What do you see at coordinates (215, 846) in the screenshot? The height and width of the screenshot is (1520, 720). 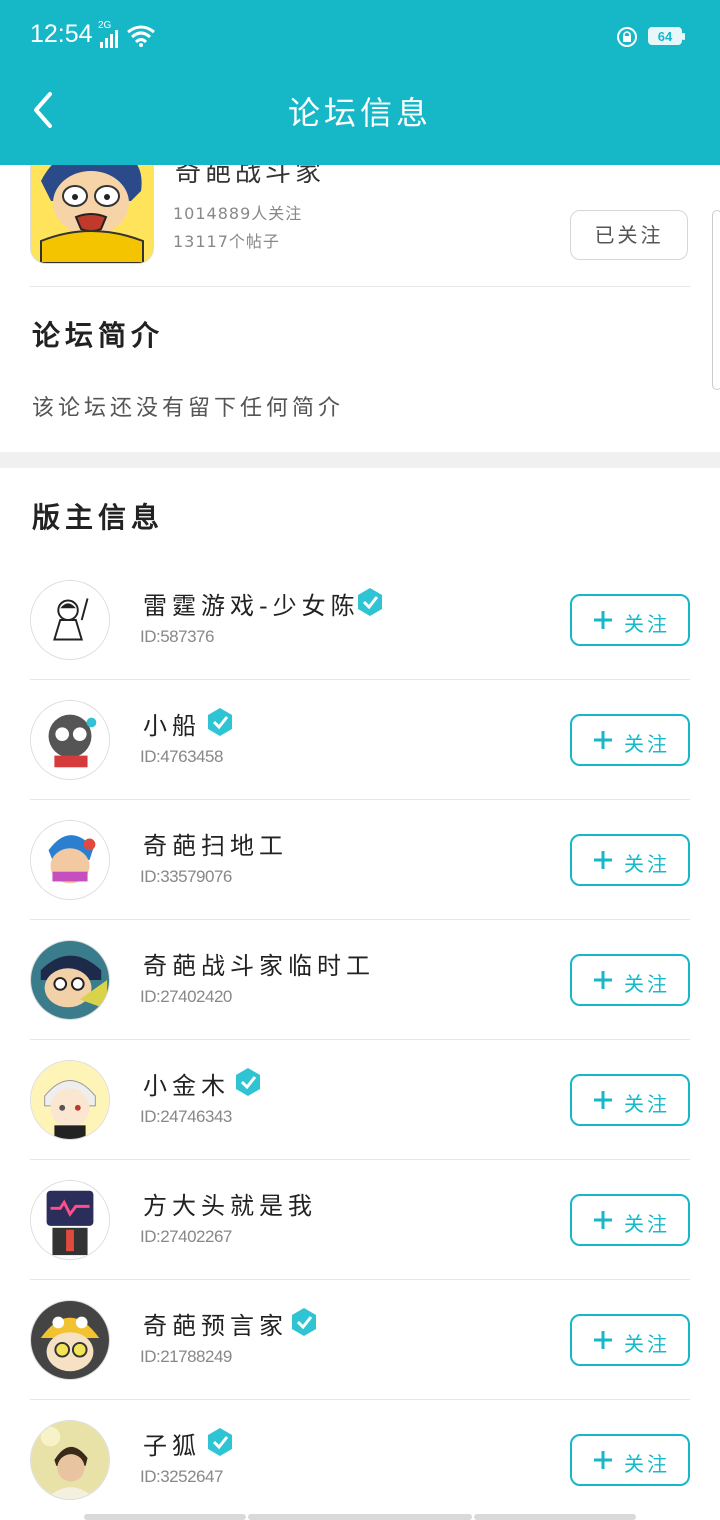 I see `moderator-name: 奇葩扫地工` at bounding box center [215, 846].